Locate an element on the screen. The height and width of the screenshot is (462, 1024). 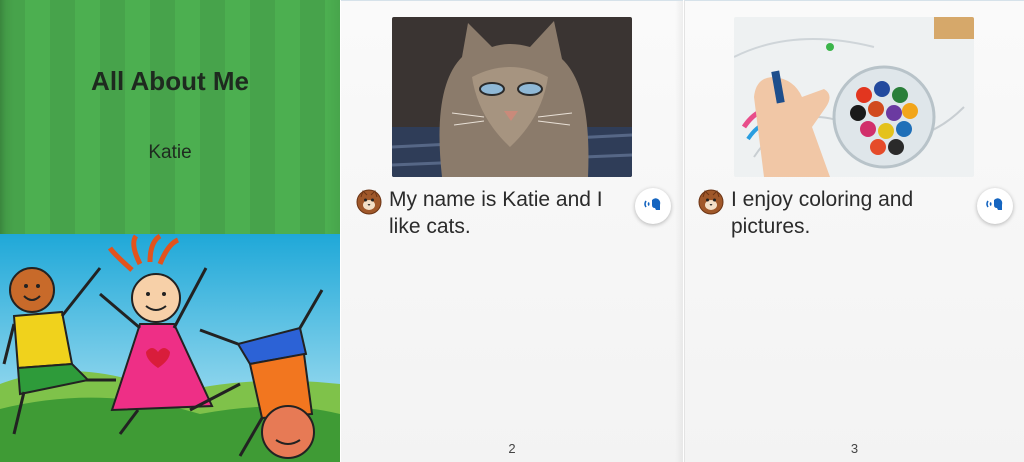
book-title: All About Me is located at coordinates (170, 81).